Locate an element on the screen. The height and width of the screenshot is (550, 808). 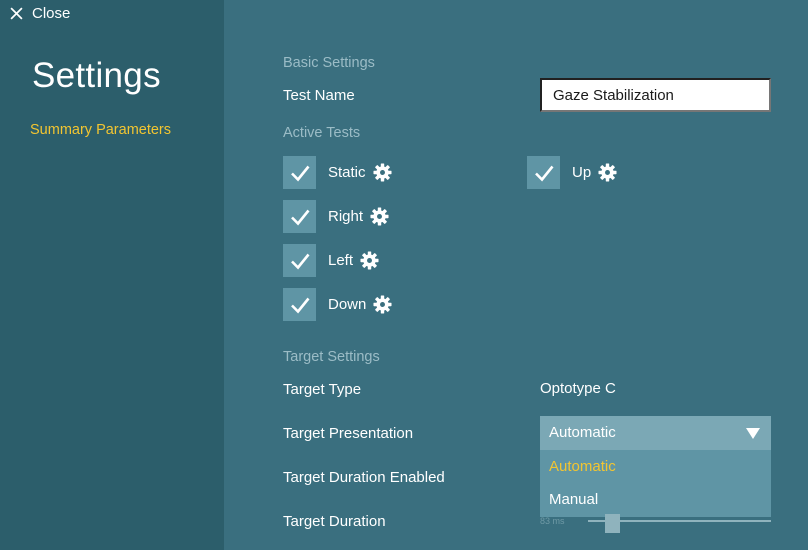
option-manual: Manual is located at coordinates (655, 499).